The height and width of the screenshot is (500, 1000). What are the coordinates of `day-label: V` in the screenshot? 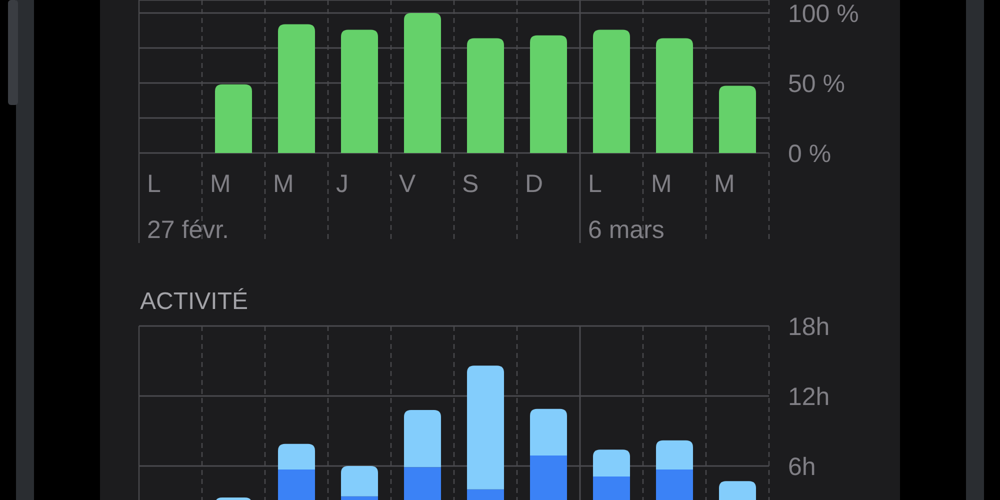 It's located at (407, 184).